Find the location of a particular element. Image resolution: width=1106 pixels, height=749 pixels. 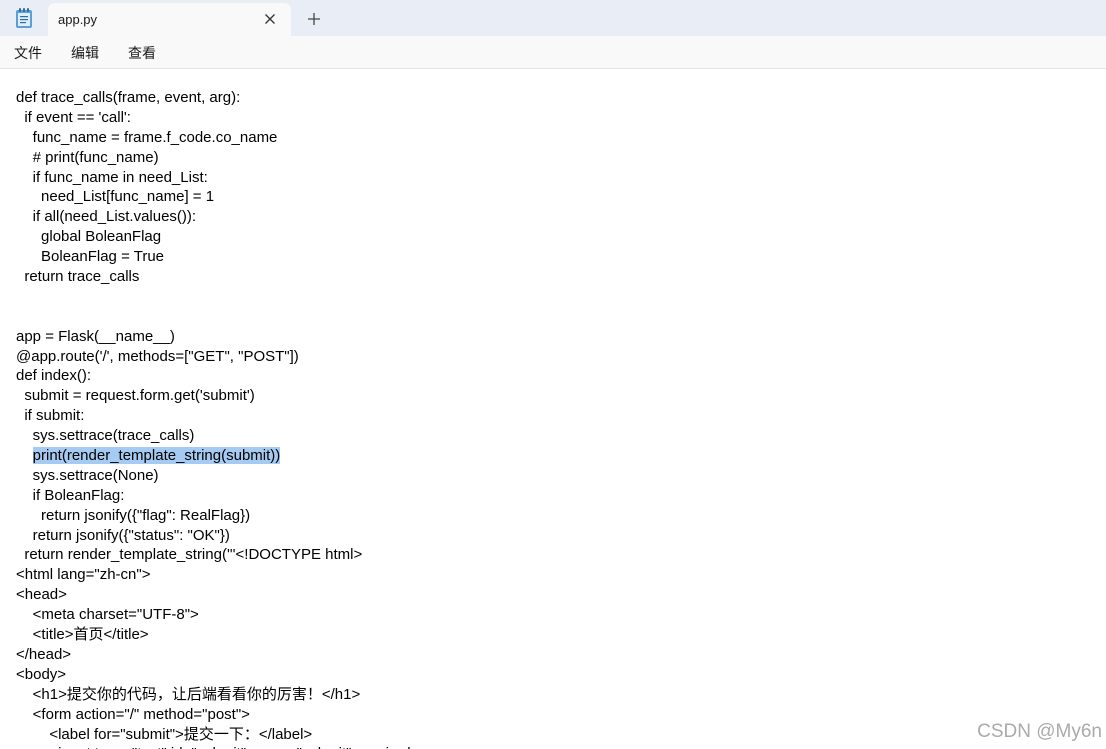

code-line: return trace_calls is located at coordinates (217, 277).